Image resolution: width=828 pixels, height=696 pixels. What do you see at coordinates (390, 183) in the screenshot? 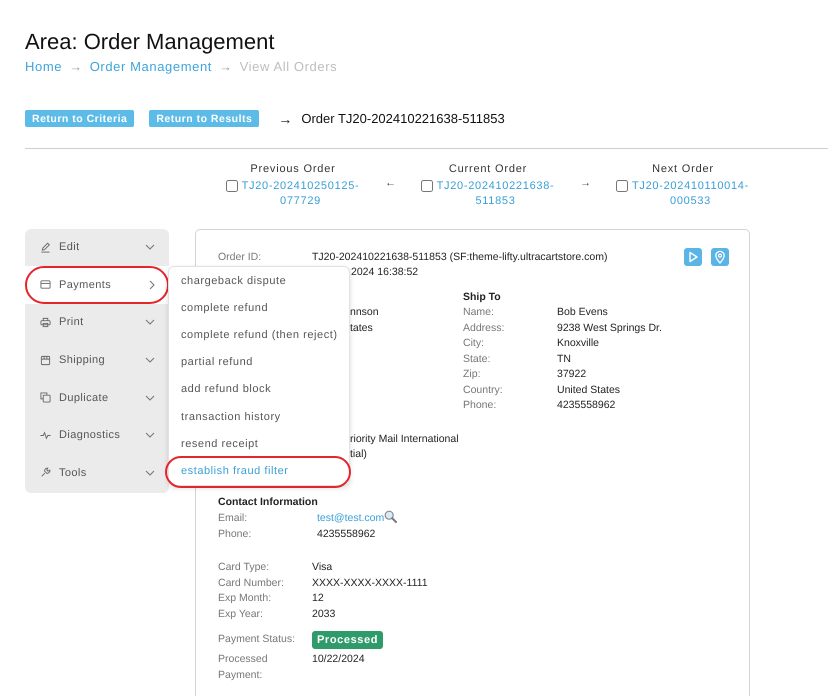
I see `nav-arrow: ←` at bounding box center [390, 183].